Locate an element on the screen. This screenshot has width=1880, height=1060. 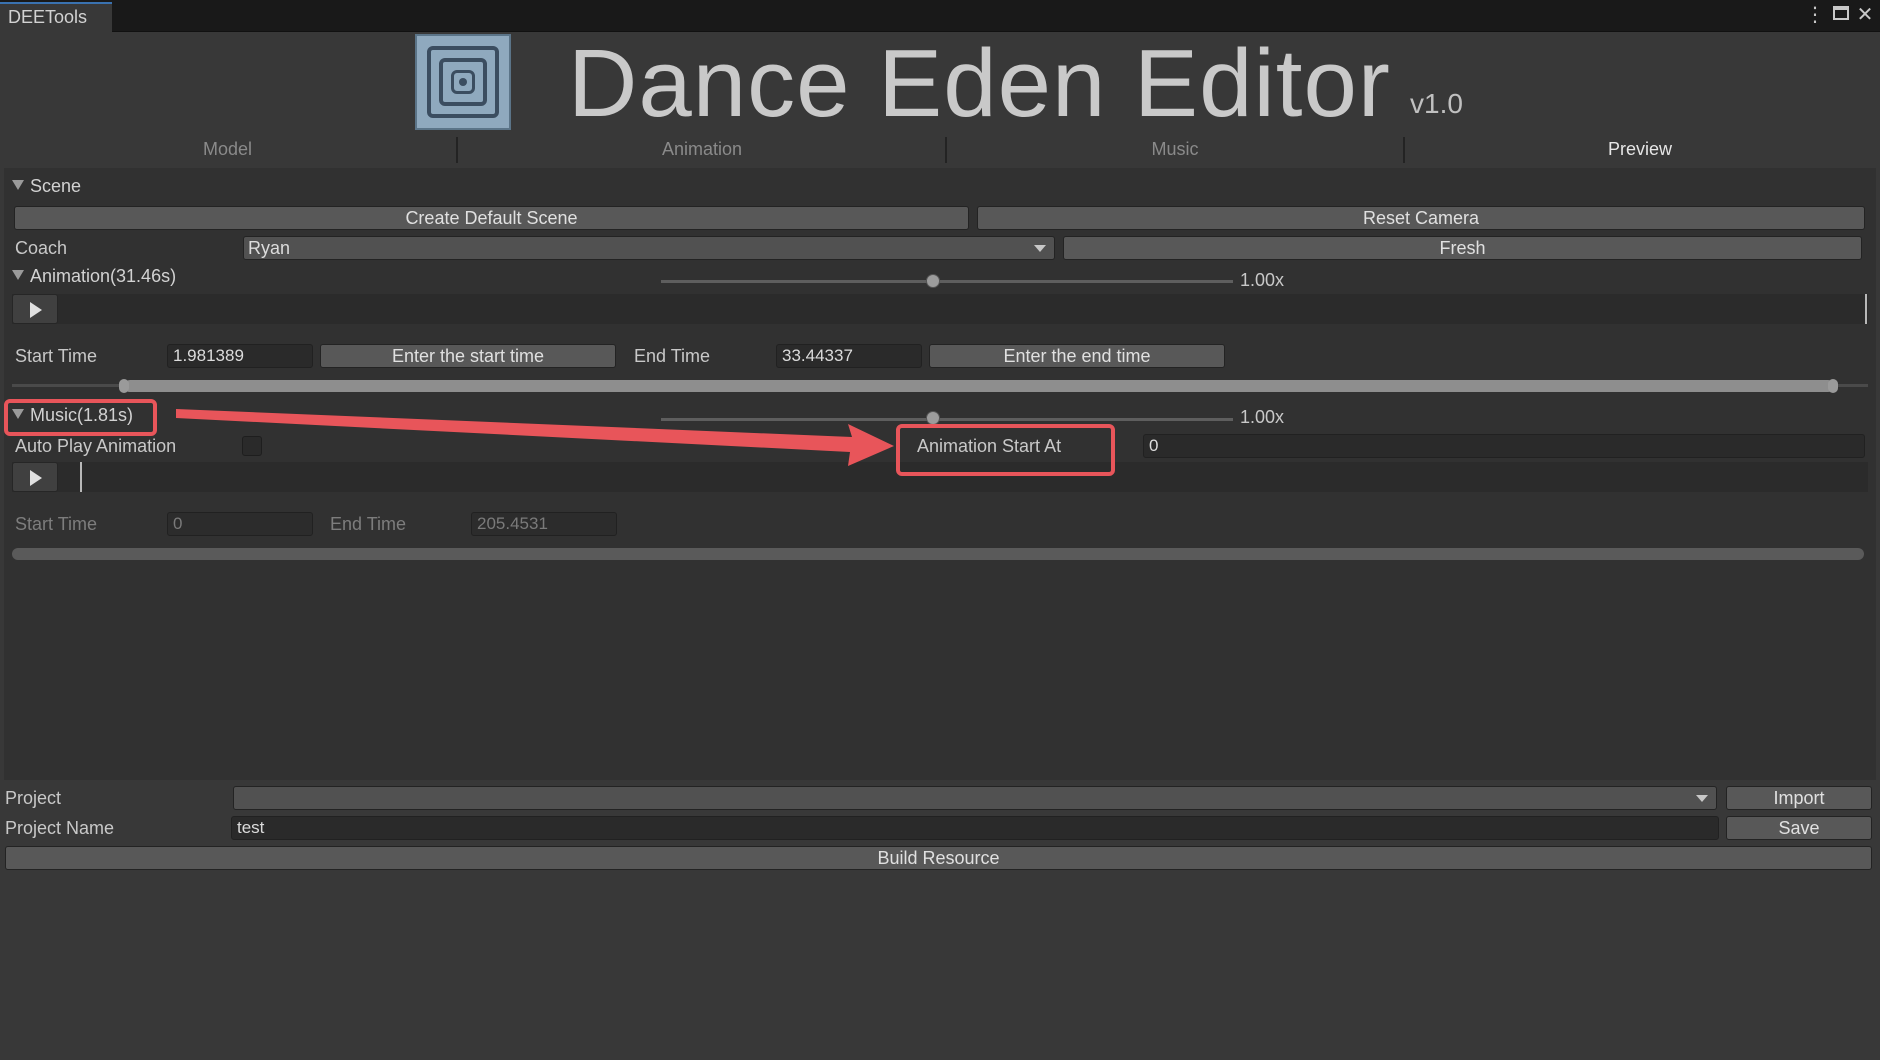
annotation-arrow-icon is located at coordinates (535, 437).